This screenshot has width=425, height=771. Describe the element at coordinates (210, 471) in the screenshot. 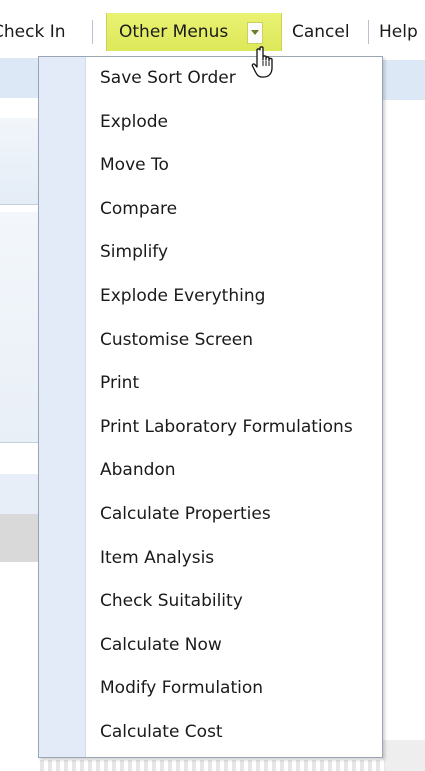

I see `menu-item: Abandon` at that location.